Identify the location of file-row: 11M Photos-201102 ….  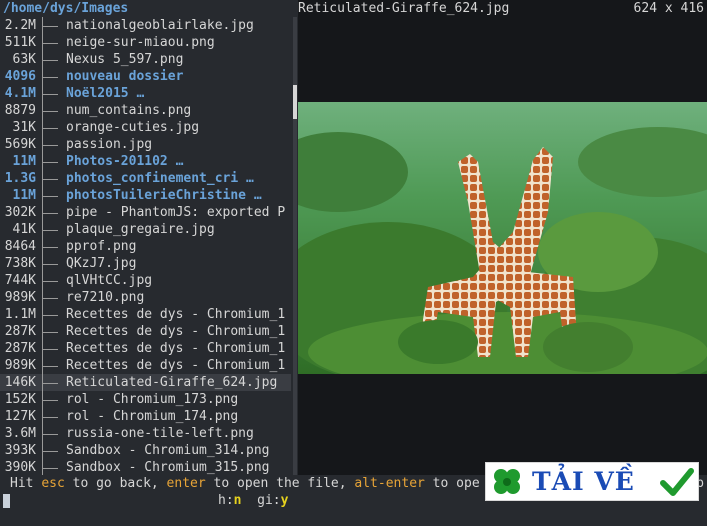
(145, 161).